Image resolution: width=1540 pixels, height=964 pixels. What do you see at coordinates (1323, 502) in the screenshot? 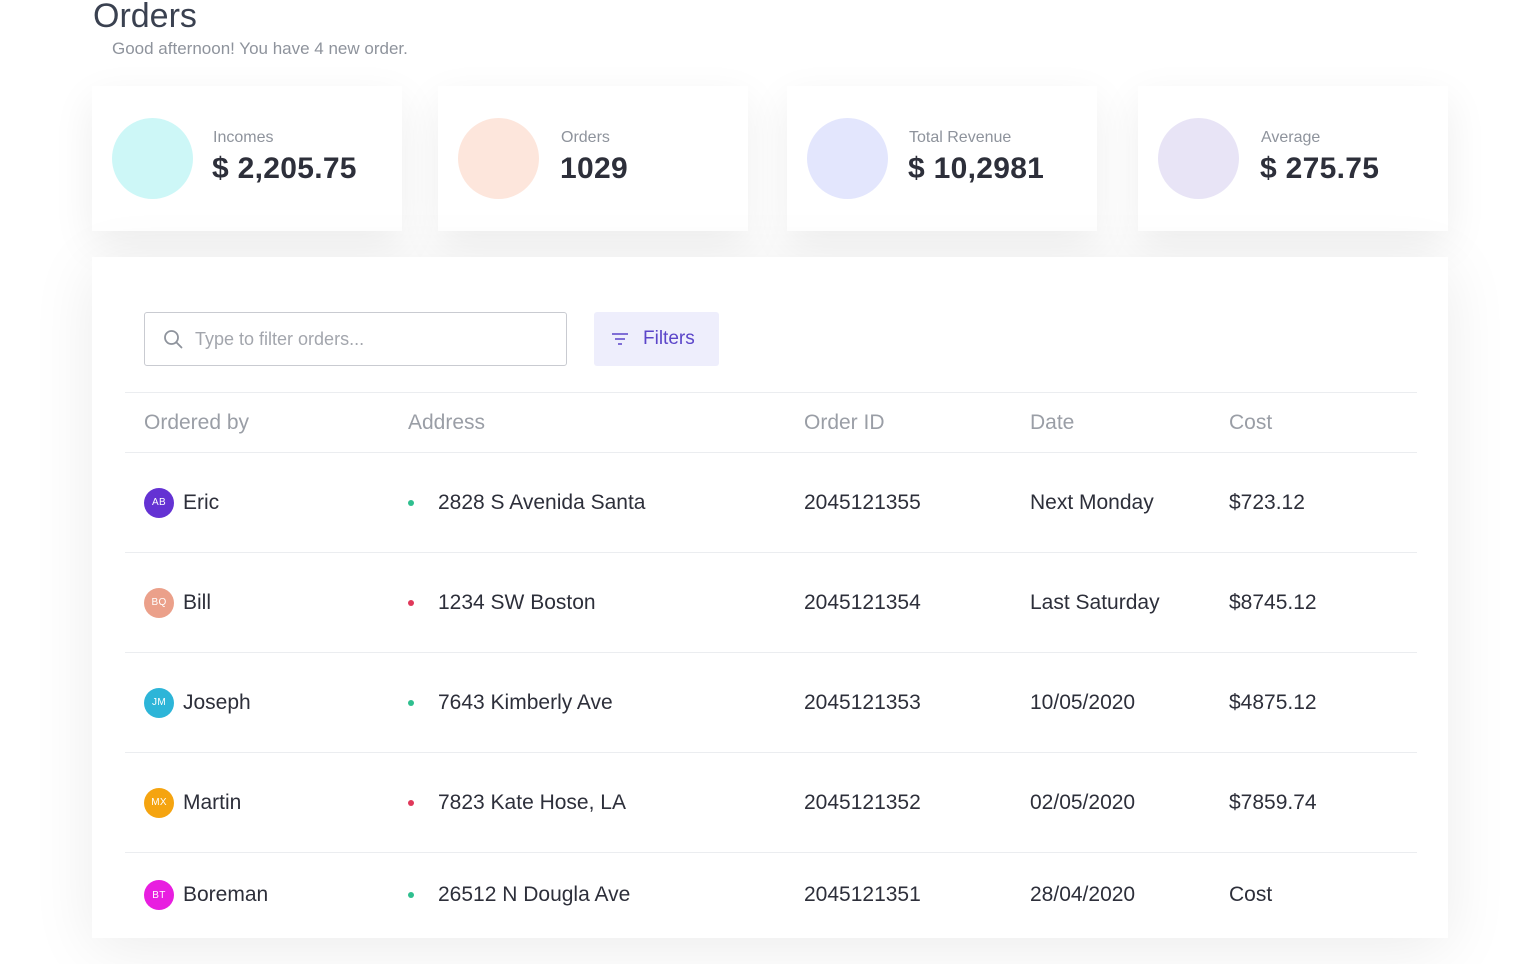
I see `order-cost: $723.12` at bounding box center [1323, 502].